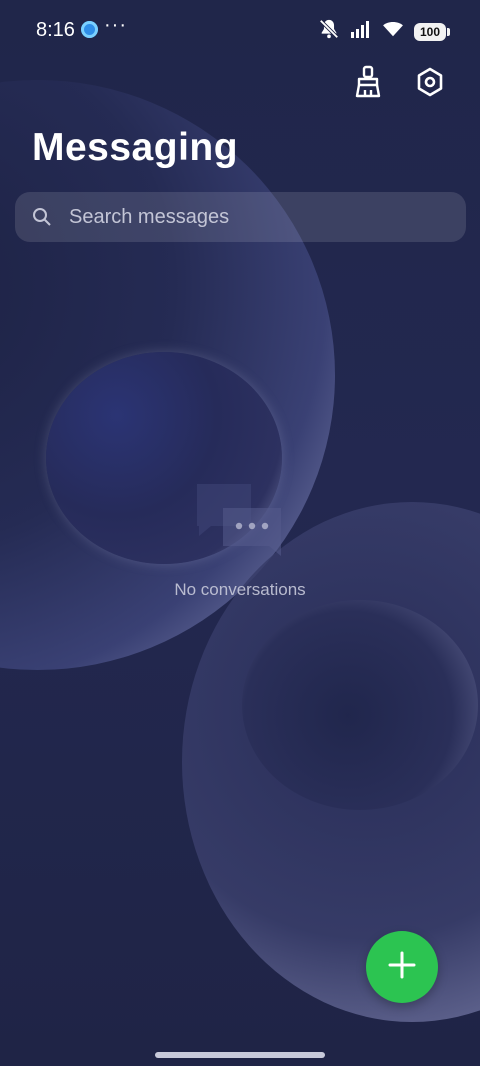  I want to click on search-icon, so click(42, 217).